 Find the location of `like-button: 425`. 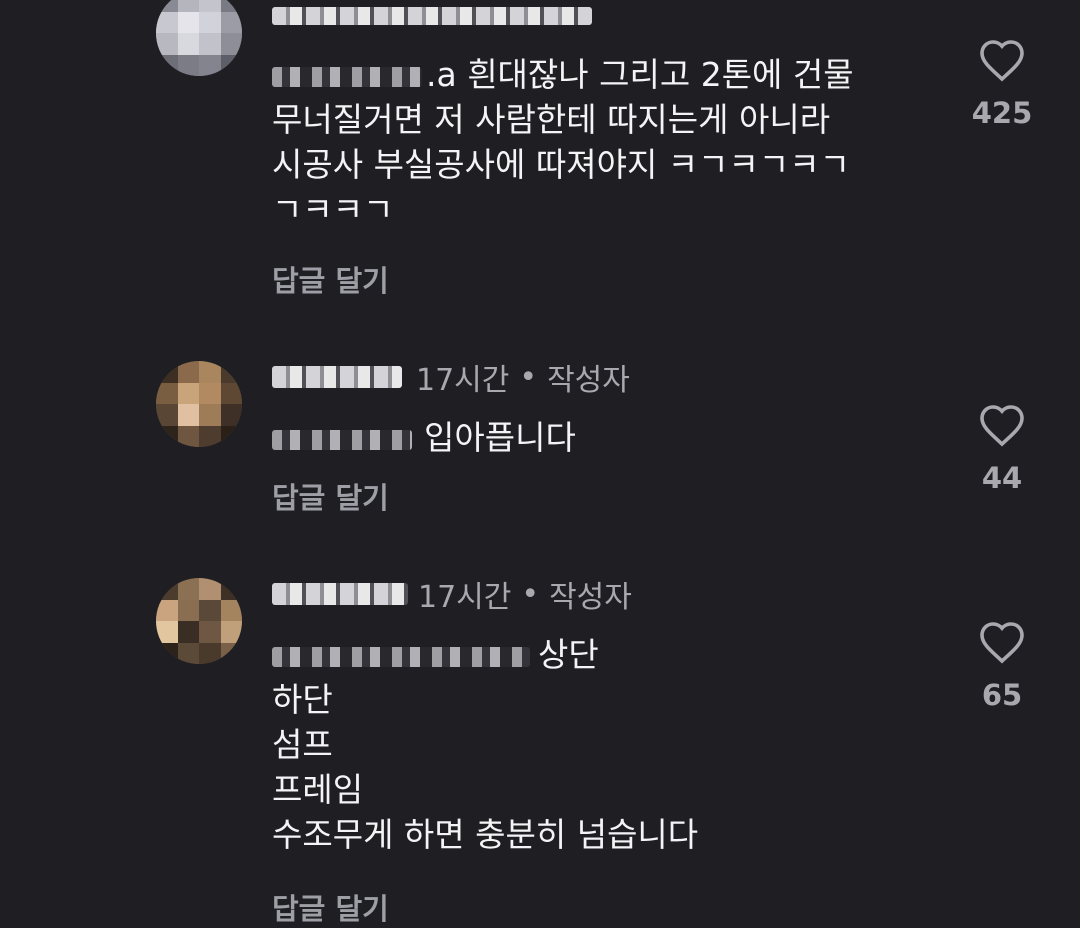

like-button: 425 is located at coordinates (1002, 84).